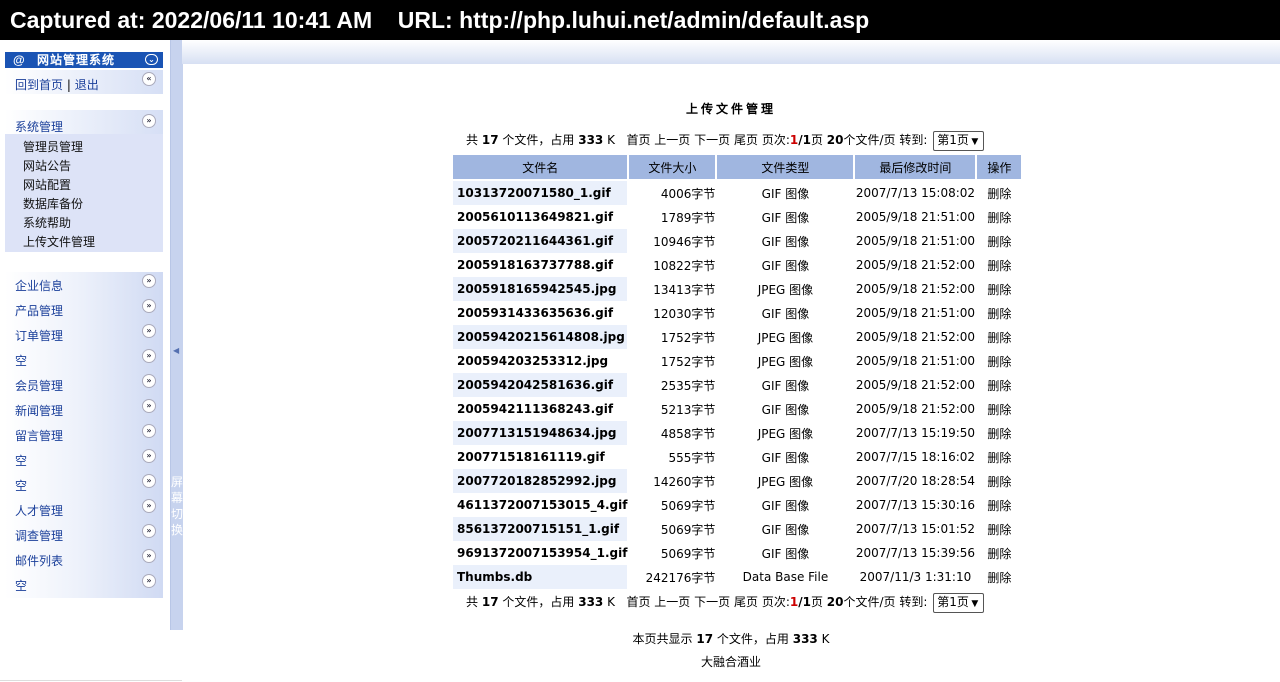 Image resolution: width=1280 pixels, height=682 pixels. I want to click on menu-item-config: 网站配置, so click(59, 185).